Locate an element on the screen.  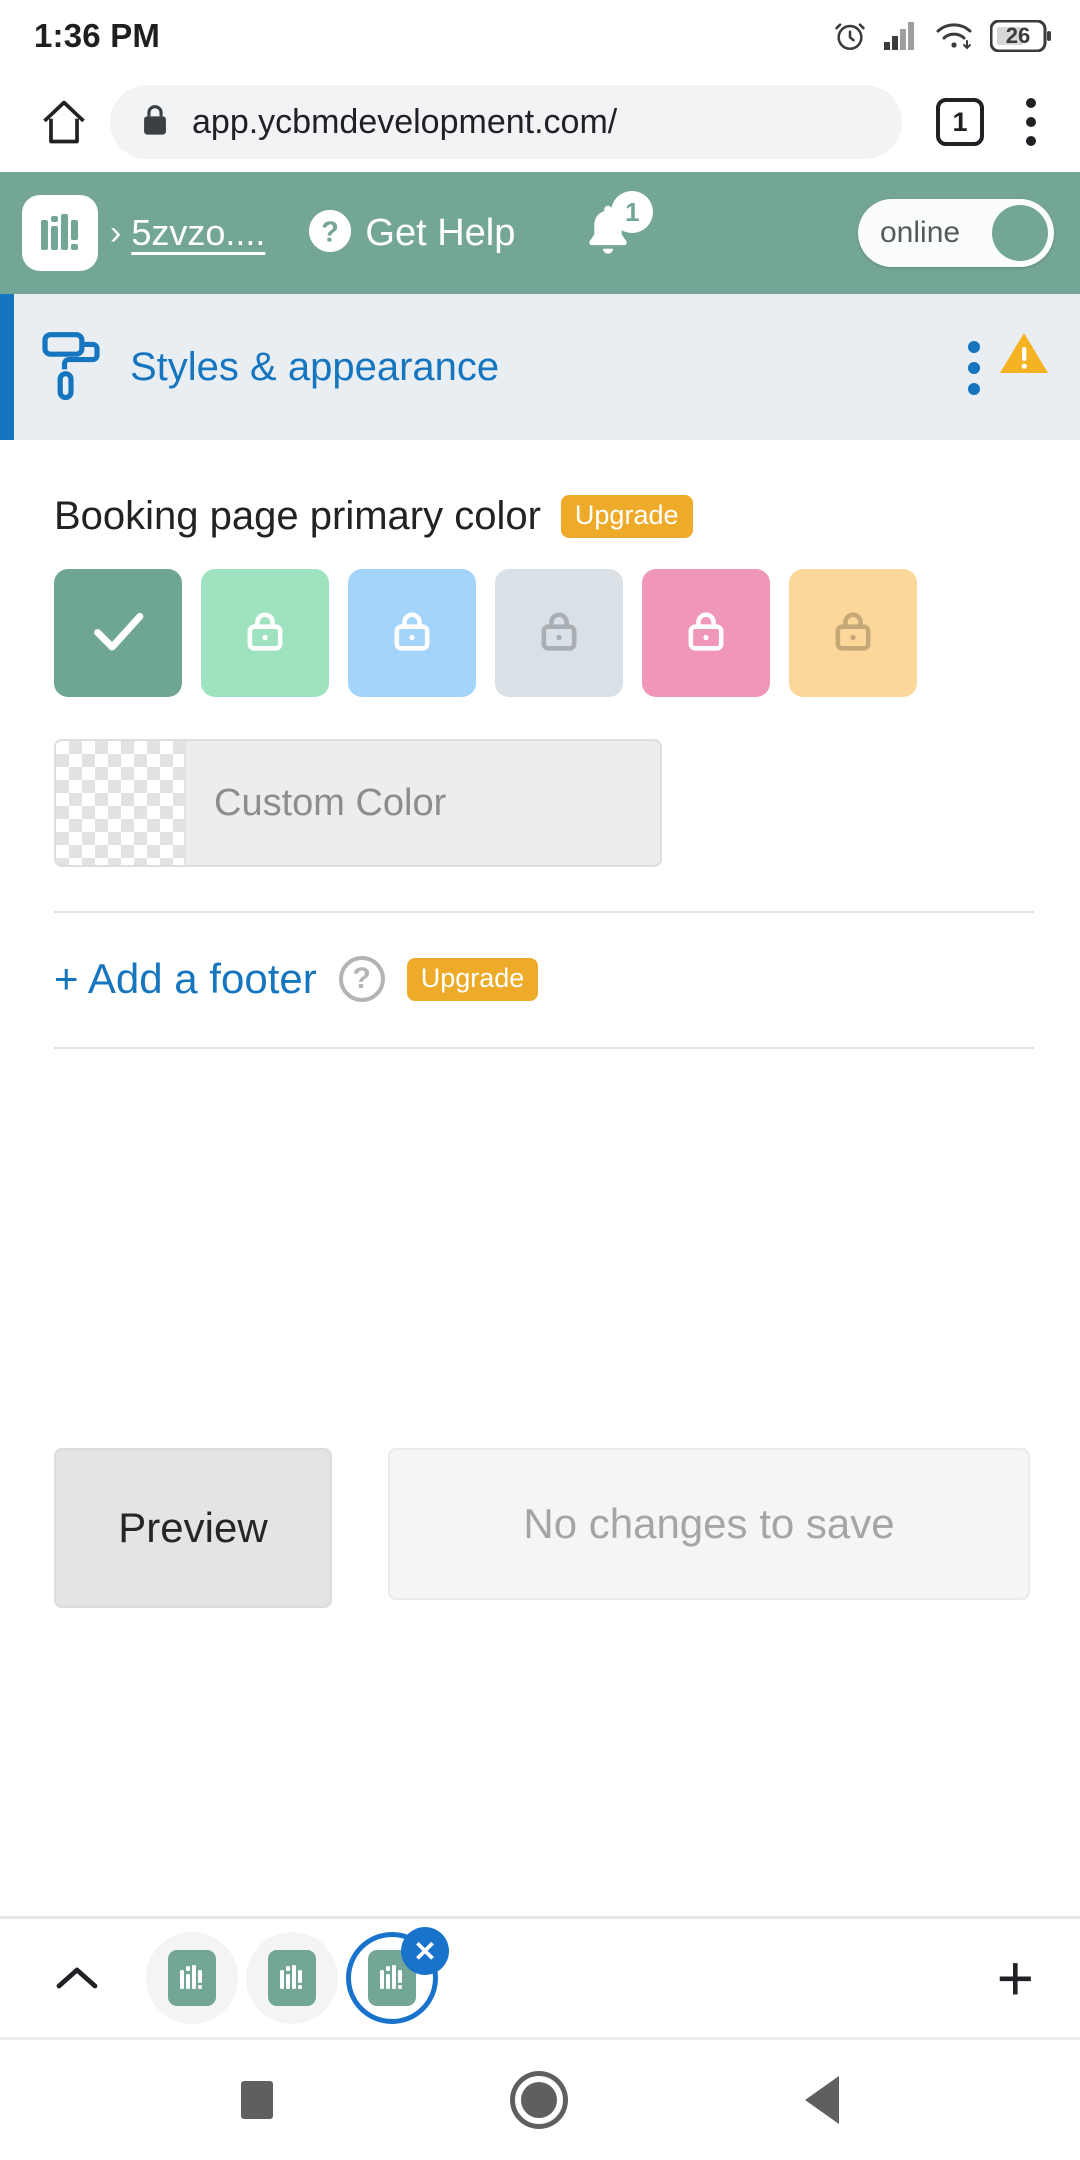
swatch-grey is located at coordinates (559, 633).